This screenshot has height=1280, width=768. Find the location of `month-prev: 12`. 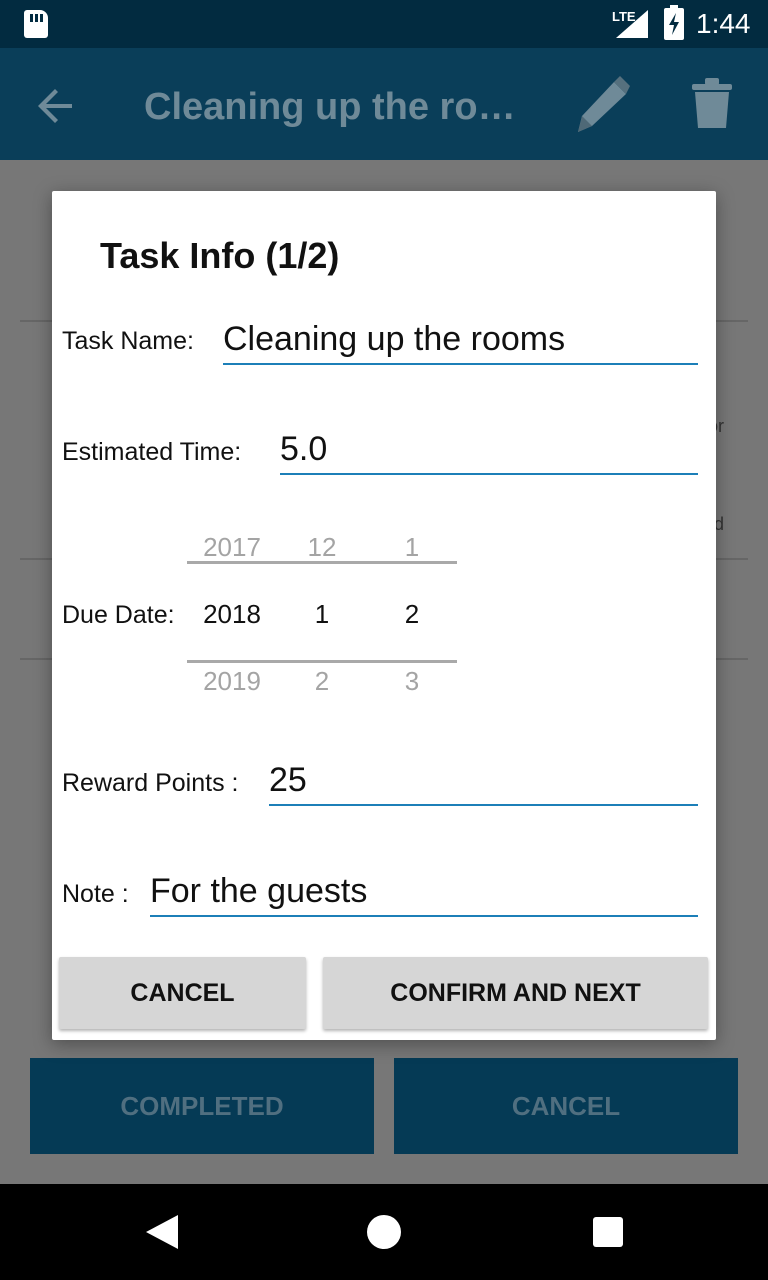

month-prev: 12 is located at coordinates (322, 547).